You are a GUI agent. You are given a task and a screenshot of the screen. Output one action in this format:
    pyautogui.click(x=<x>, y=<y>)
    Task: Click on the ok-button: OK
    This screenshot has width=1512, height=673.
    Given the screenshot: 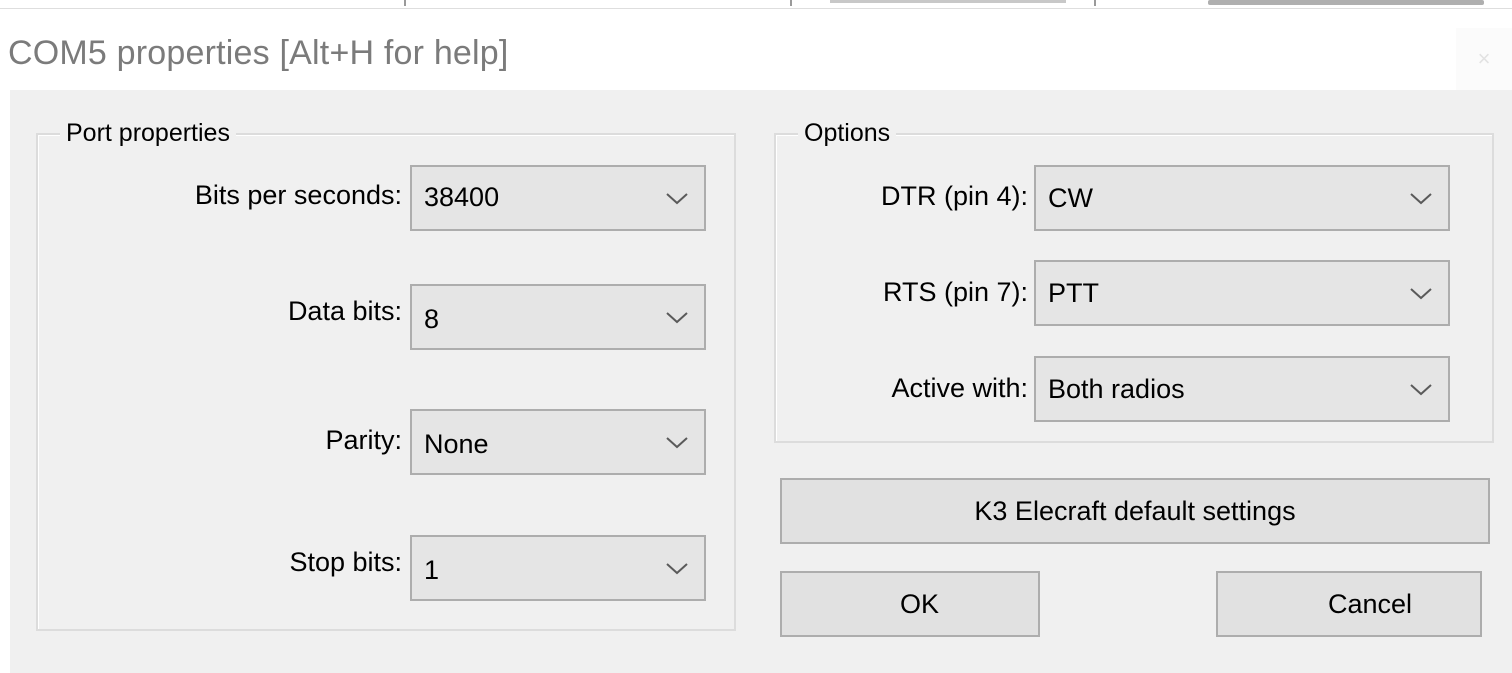 What is the action you would take?
    pyautogui.click(x=910, y=604)
    